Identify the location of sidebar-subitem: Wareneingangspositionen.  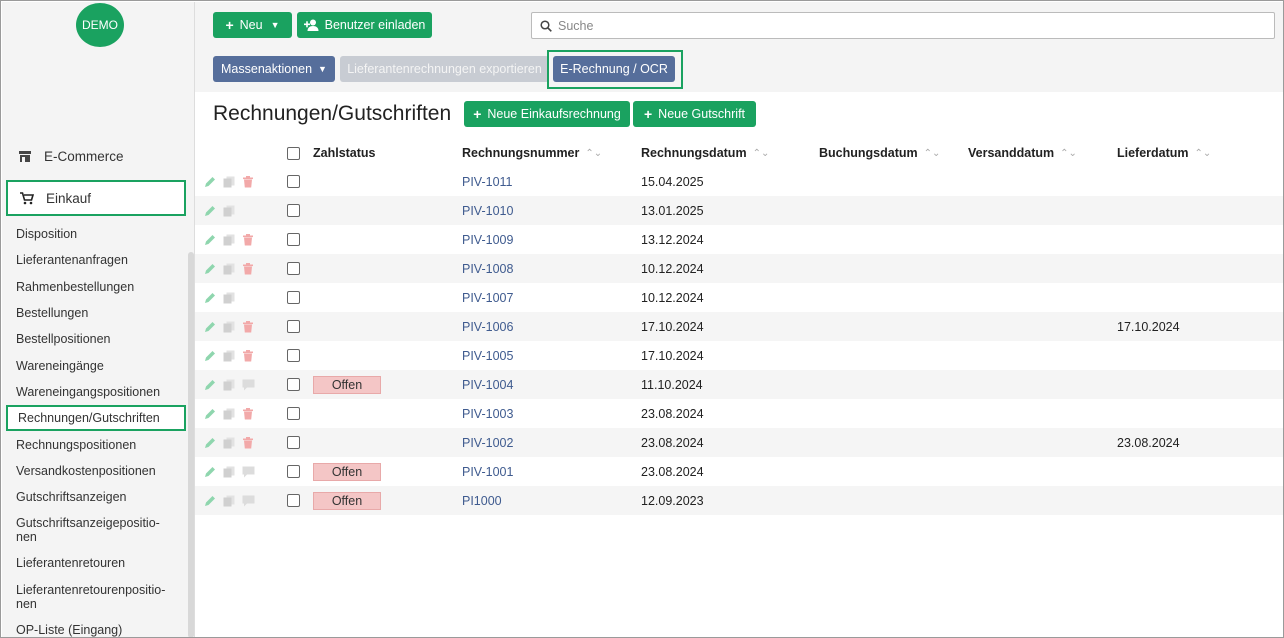
(96, 392).